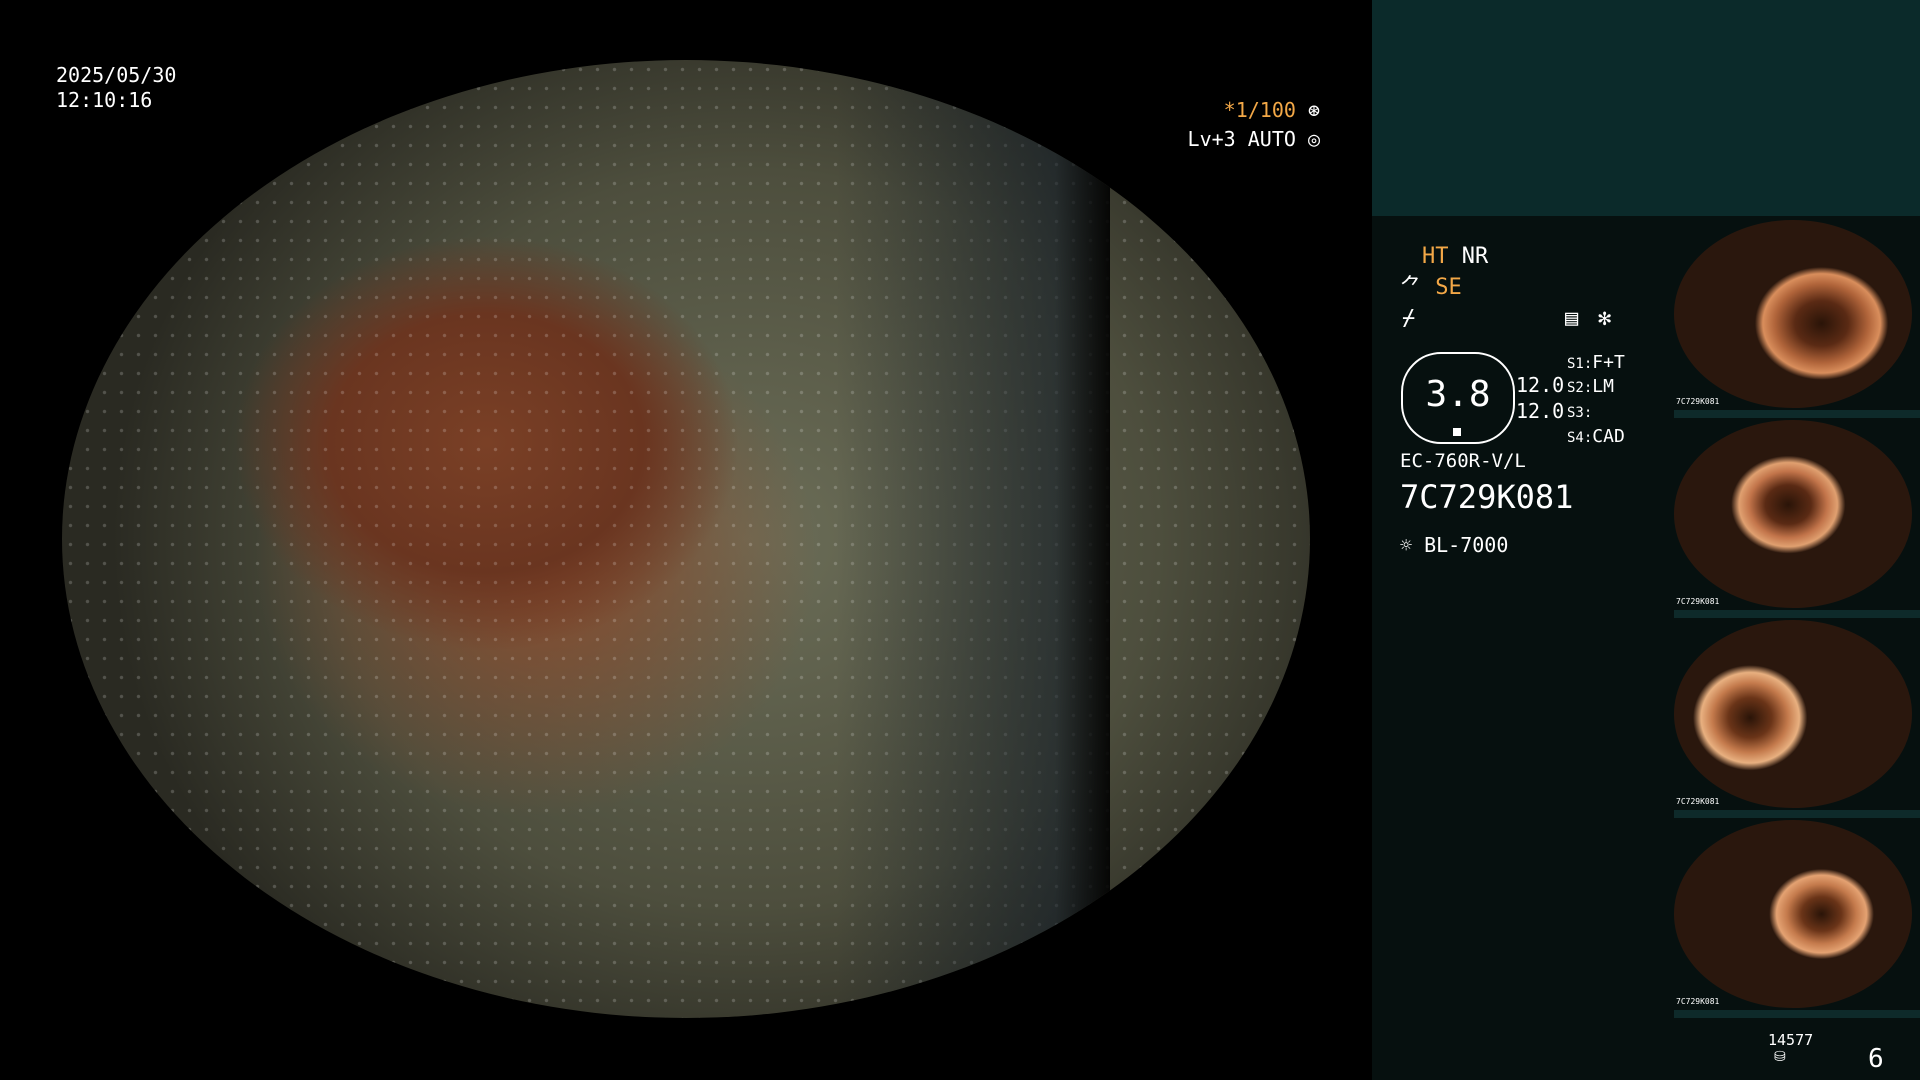  What do you see at coordinates (116, 75) in the screenshot?
I see `date-label: 2025/05/30` at bounding box center [116, 75].